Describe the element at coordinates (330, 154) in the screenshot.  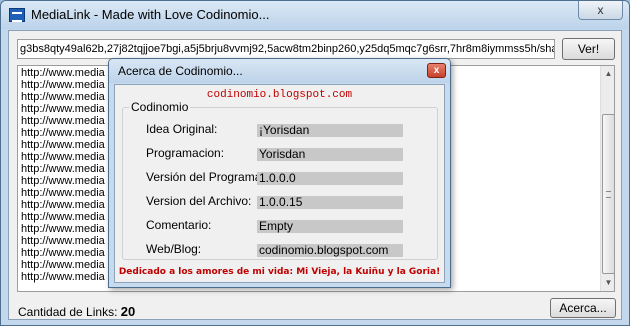
I see `field-value-programacion: Yorisdan` at that location.